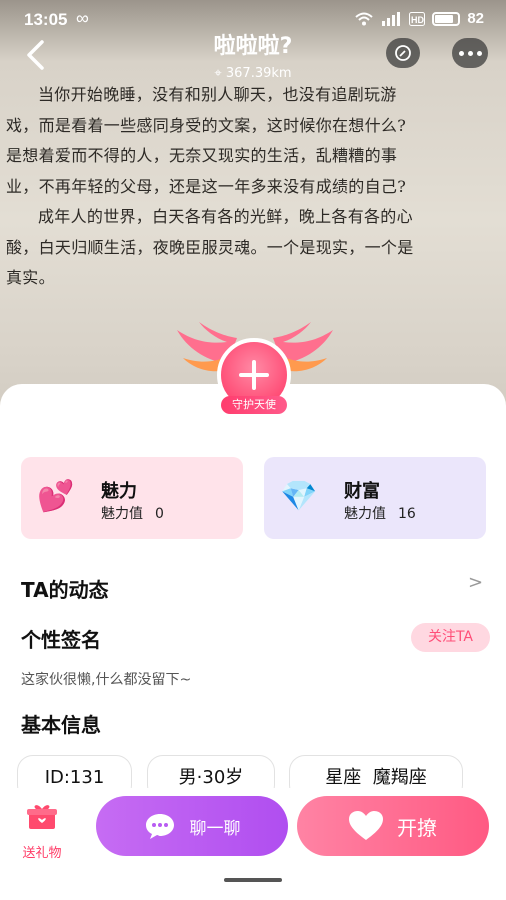 The image size is (506, 900). Describe the element at coordinates (475, 582) in the screenshot. I see `chevron-right-icon: >` at that location.